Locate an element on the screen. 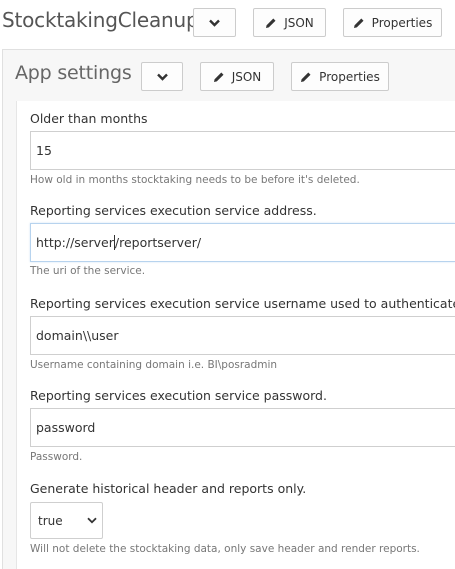  field-value-start: http://server is located at coordinates (75, 242).